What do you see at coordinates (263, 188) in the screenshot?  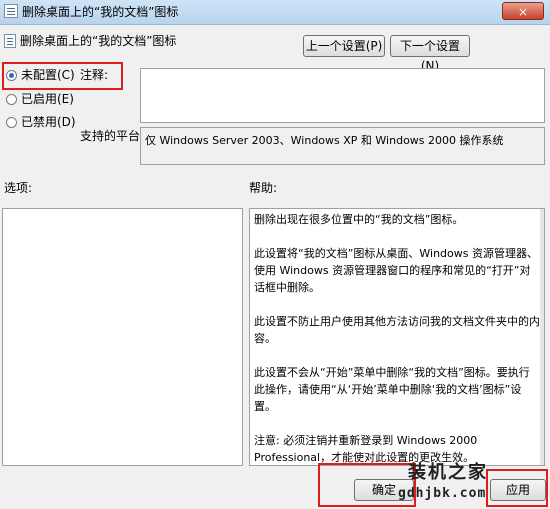 I see `help-label: 帮助:` at bounding box center [263, 188].